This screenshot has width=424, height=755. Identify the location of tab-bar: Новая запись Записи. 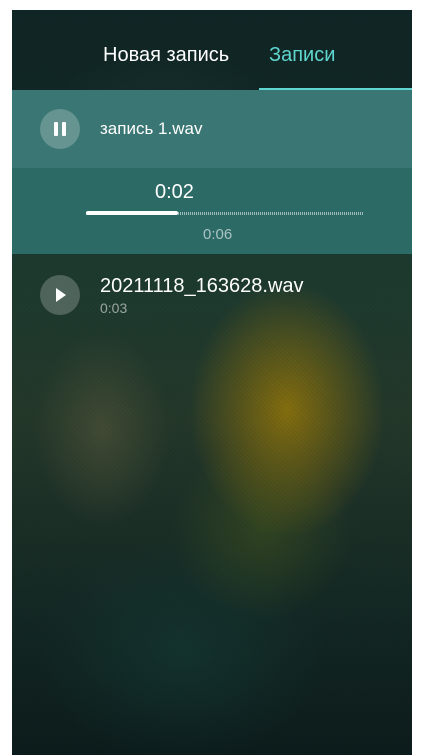
(212, 50).